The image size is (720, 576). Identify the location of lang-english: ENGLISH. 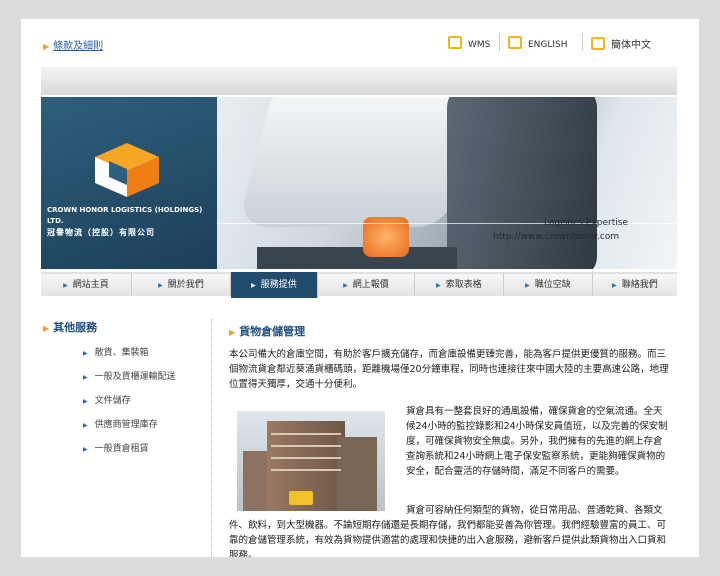
(538, 43).